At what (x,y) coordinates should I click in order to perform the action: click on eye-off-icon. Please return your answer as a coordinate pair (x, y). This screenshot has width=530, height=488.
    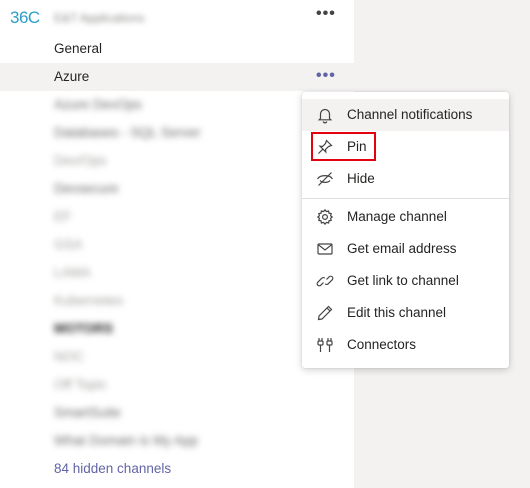
    Looking at the image, I should click on (325, 179).